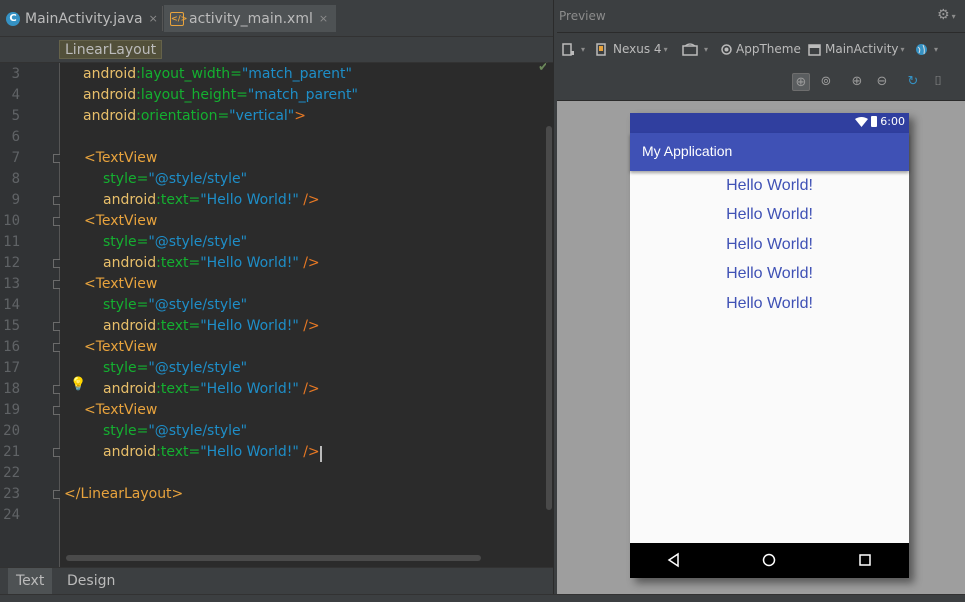 Image resolution: width=965 pixels, height=602 pixels. I want to click on line-number: 15, so click(11, 326).